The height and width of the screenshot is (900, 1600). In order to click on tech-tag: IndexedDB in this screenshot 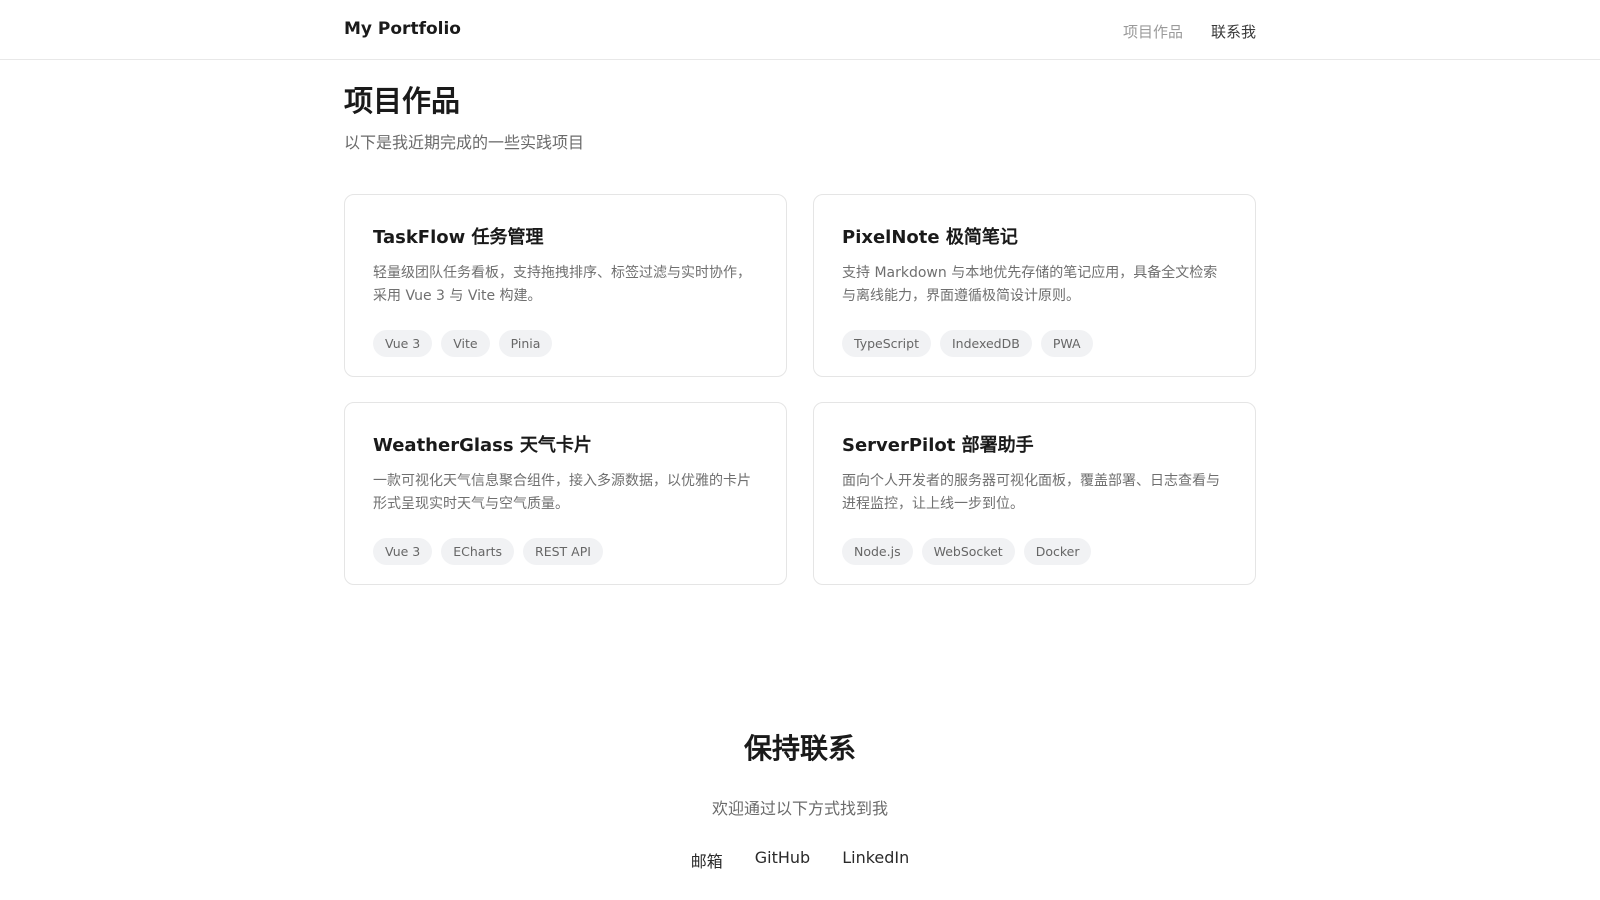, I will do `click(985, 343)`.